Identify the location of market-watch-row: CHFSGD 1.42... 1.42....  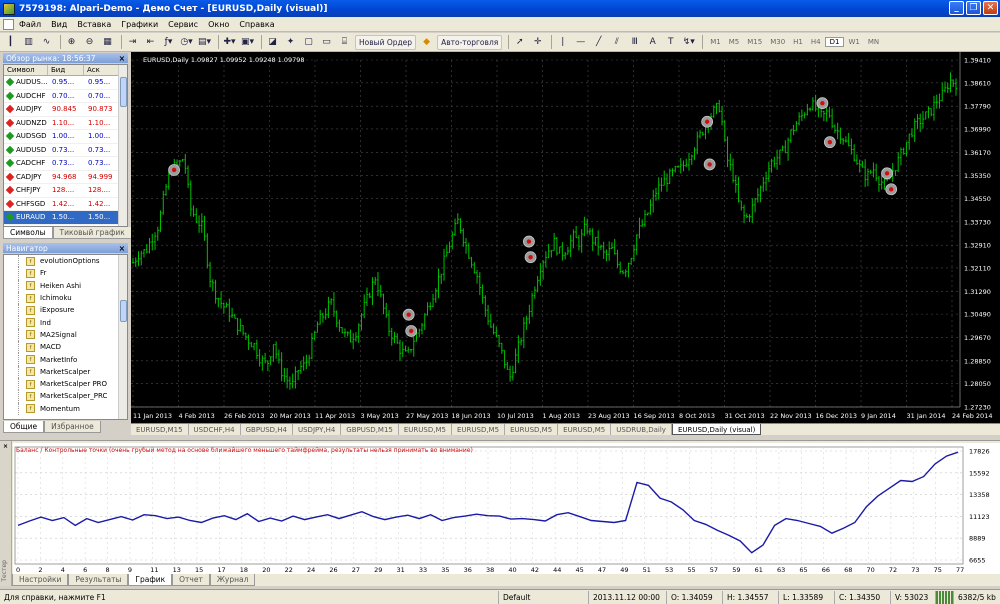
(65, 204).